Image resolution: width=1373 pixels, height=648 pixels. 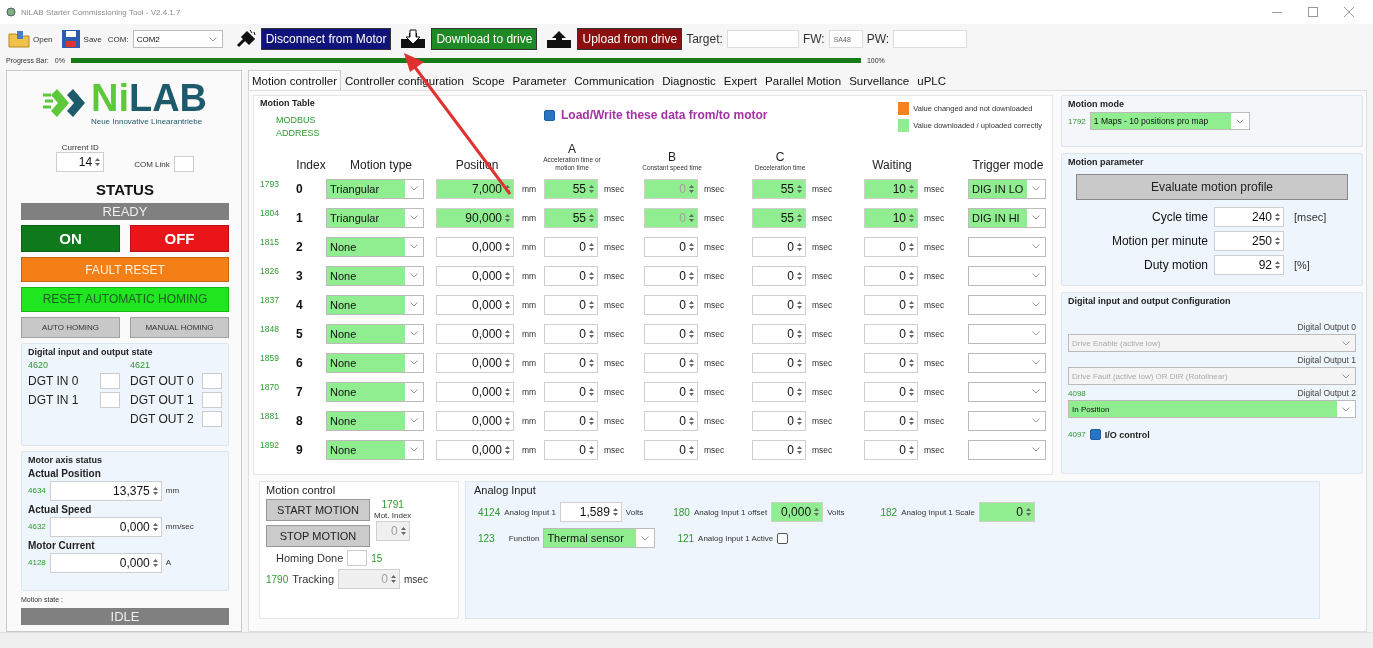 What do you see at coordinates (375, 217) in the screenshot?
I see `motion-type-dropdown: Triangular` at bounding box center [375, 217].